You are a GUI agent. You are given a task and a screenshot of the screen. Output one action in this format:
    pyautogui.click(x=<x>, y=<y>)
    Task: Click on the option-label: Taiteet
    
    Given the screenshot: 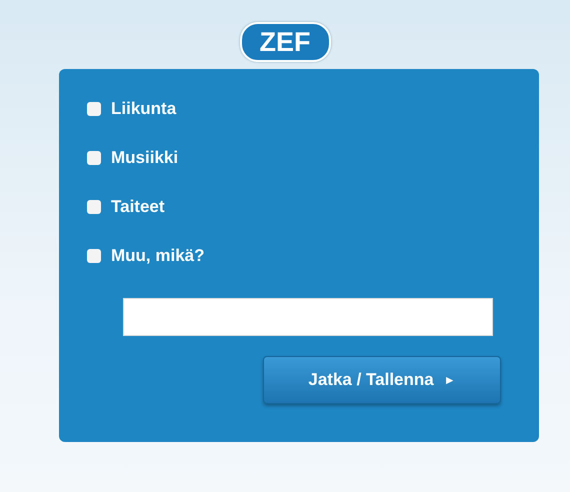 What is the action you would take?
    pyautogui.click(x=138, y=207)
    